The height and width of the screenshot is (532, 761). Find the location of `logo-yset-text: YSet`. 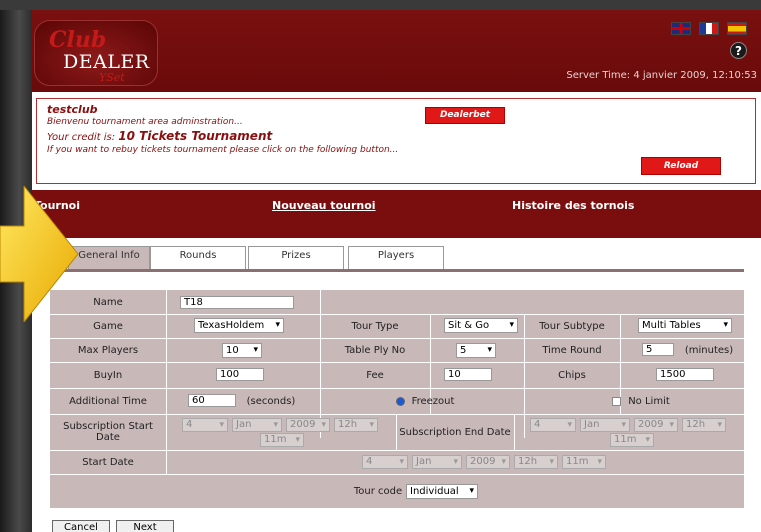

logo-yset-text: YSet is located at coordinates (112, 77).